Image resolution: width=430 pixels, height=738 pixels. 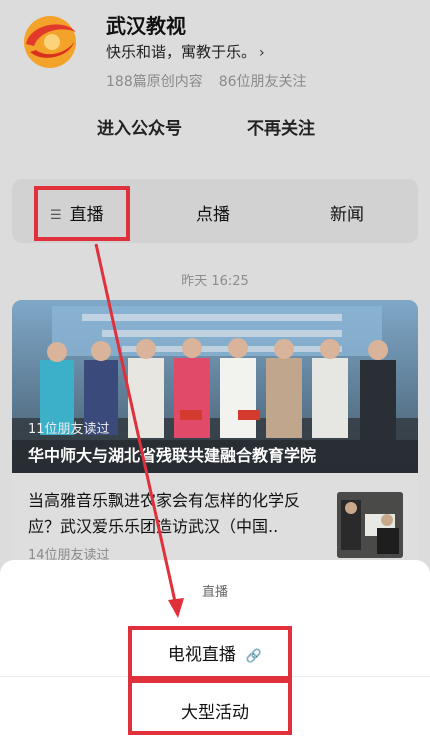 What do you see at coordinates (154, 82) in the screenshot?
I see `original-content-count: 188篇原创内容` at bounding box center [154, 82].